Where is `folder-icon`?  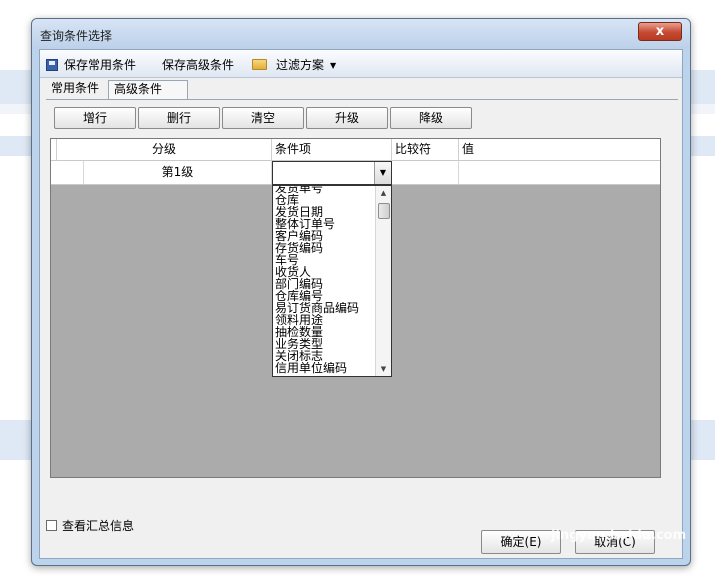 folder-icon is located at coordinates (259, 64).